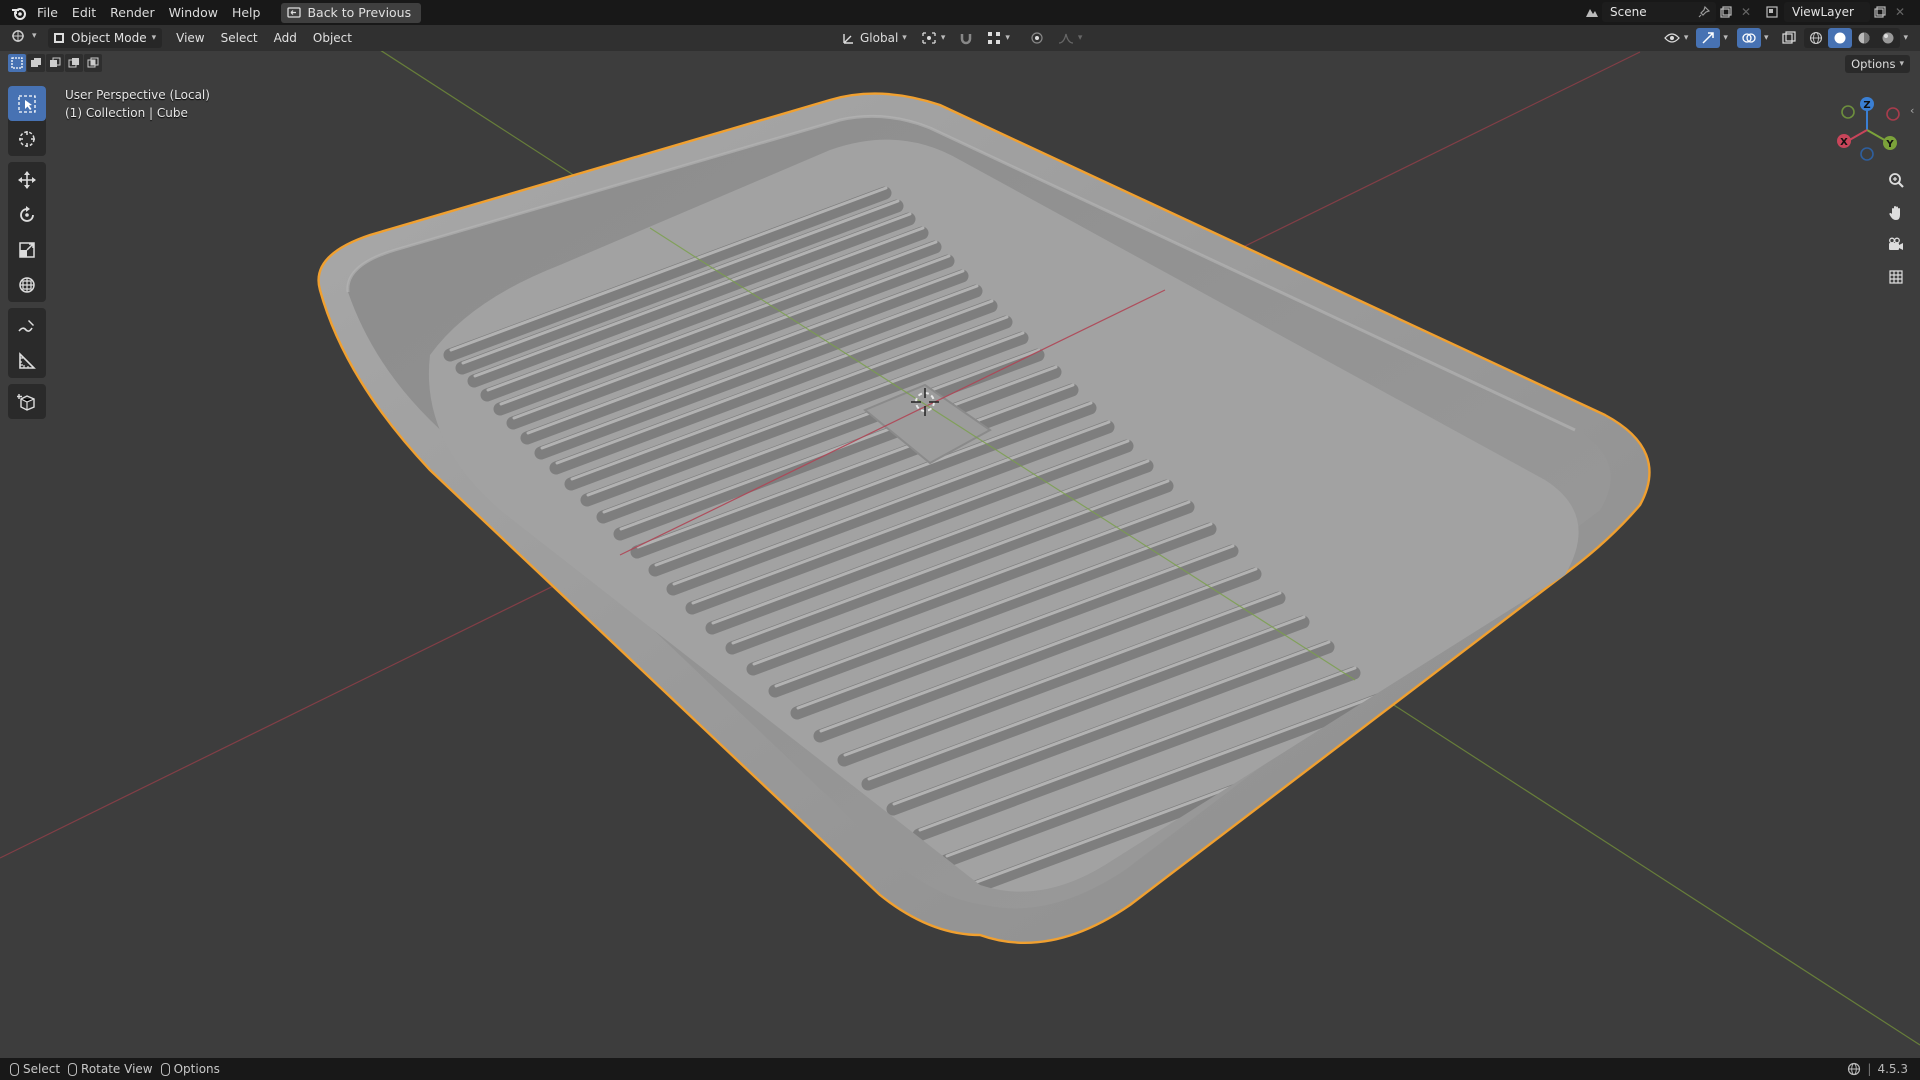 The height and width of the screenshot is (1080, 1920). I want to click on proportional-edit-icon, so click(1037, 38).